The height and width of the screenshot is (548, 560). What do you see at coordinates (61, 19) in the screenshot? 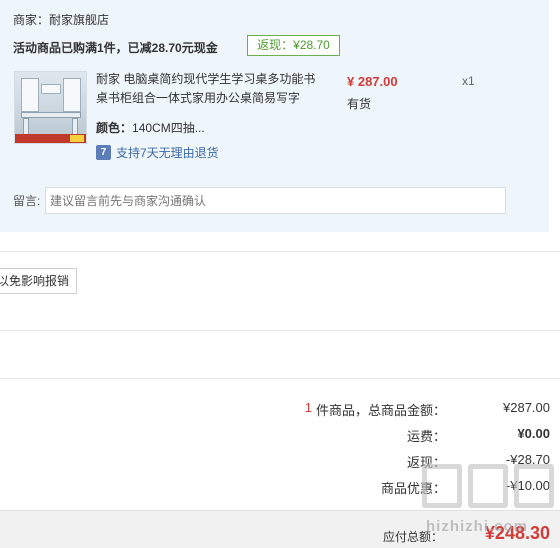
I see `merchant-name: 商家：耐家旗舰店` at bounding box center [61, 19].